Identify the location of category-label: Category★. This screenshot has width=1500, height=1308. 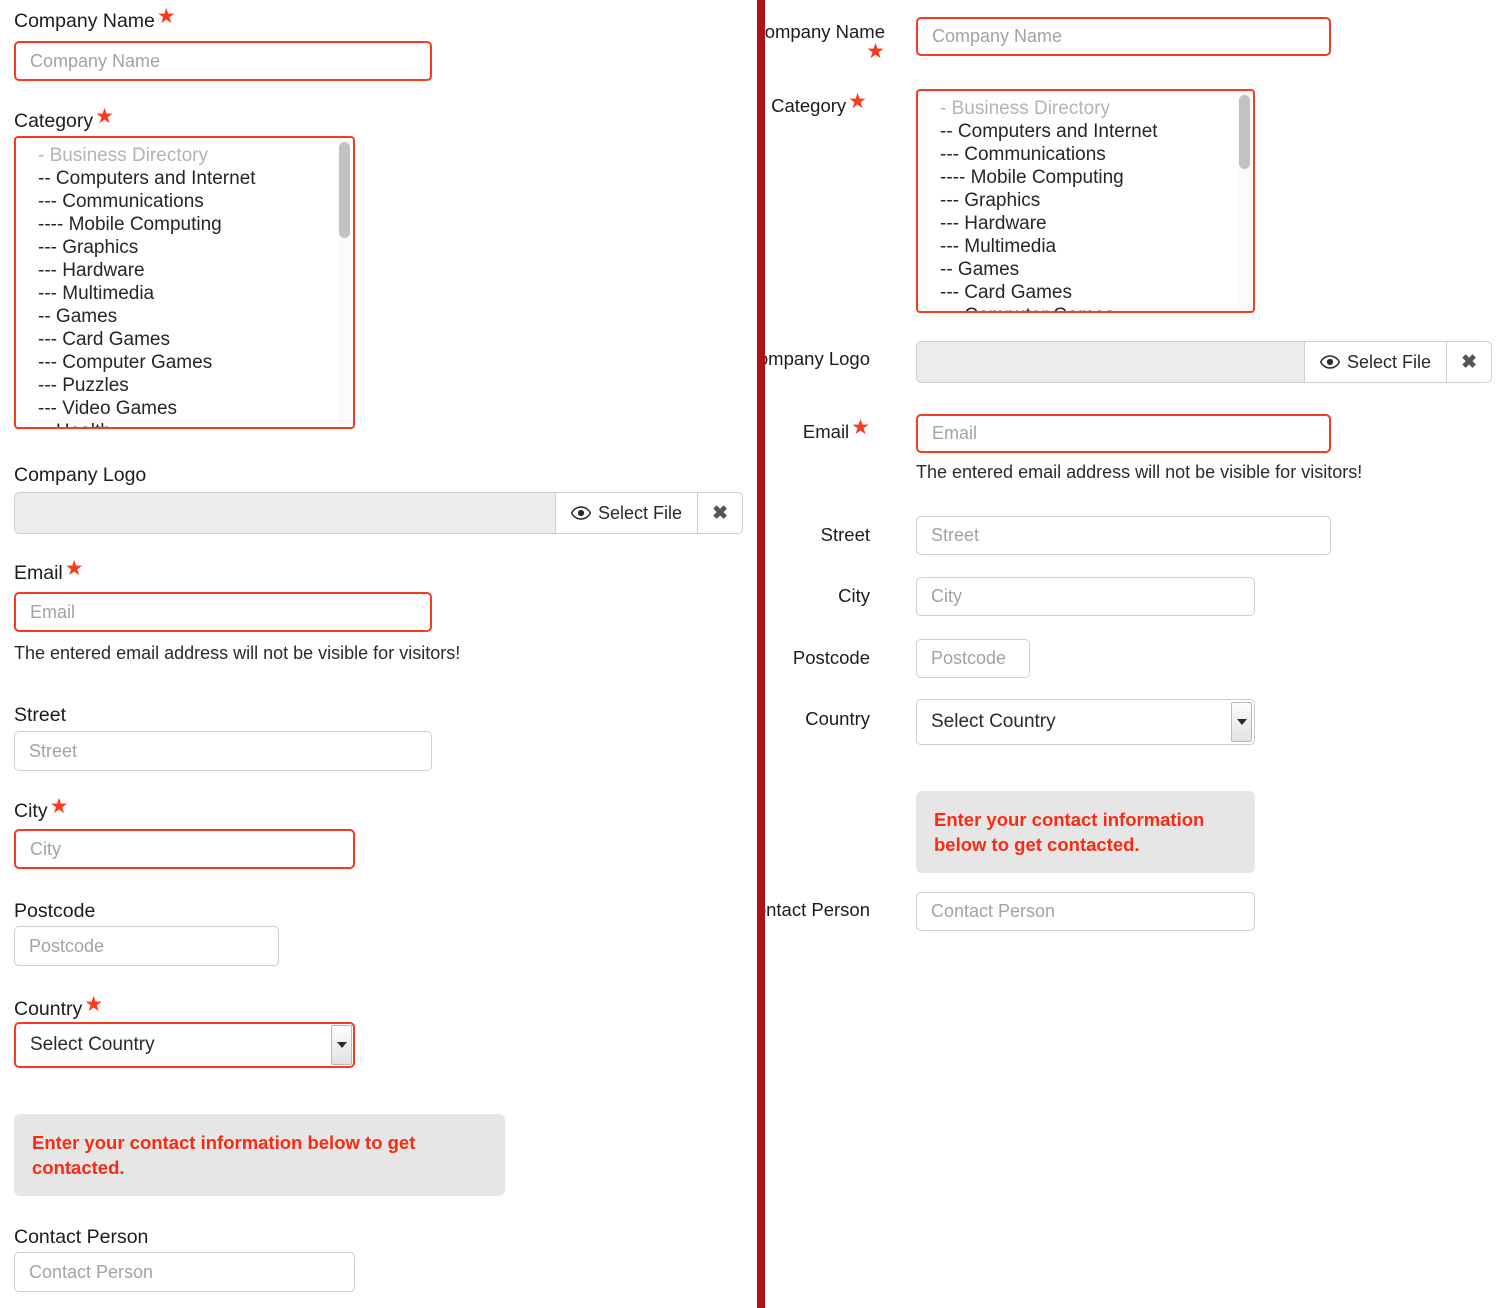
(819, 102).